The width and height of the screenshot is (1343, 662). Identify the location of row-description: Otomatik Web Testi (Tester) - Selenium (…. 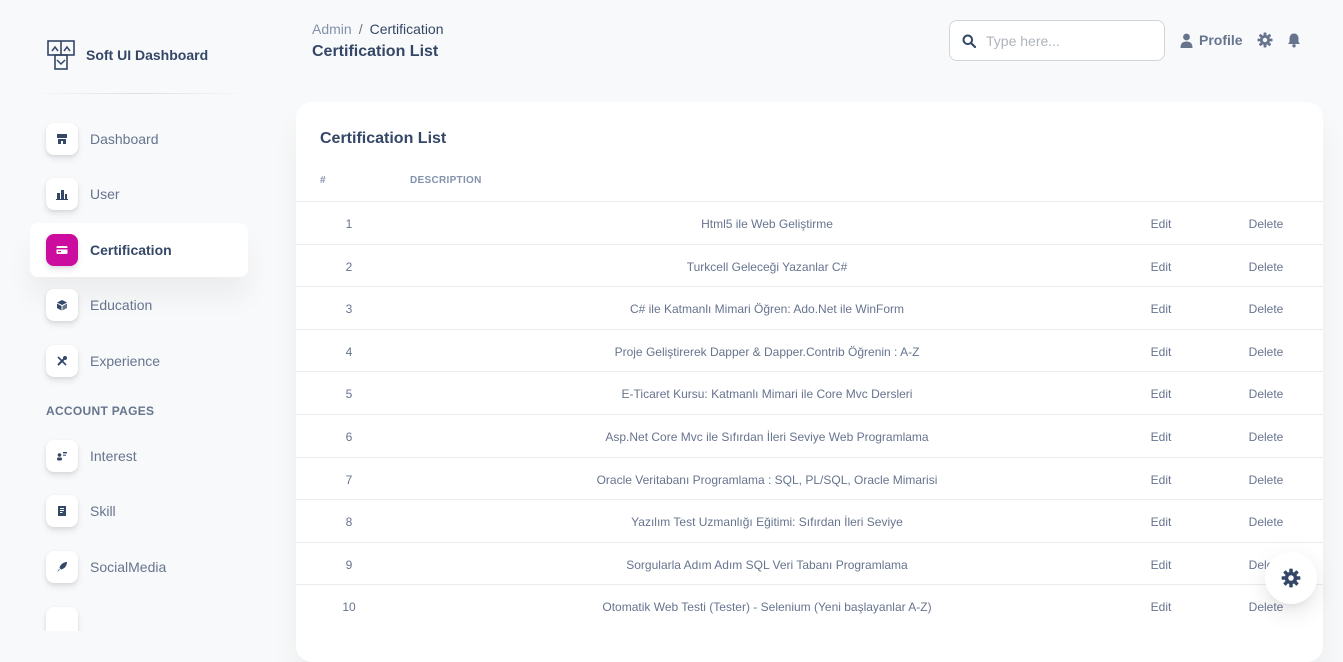
(767, 607).